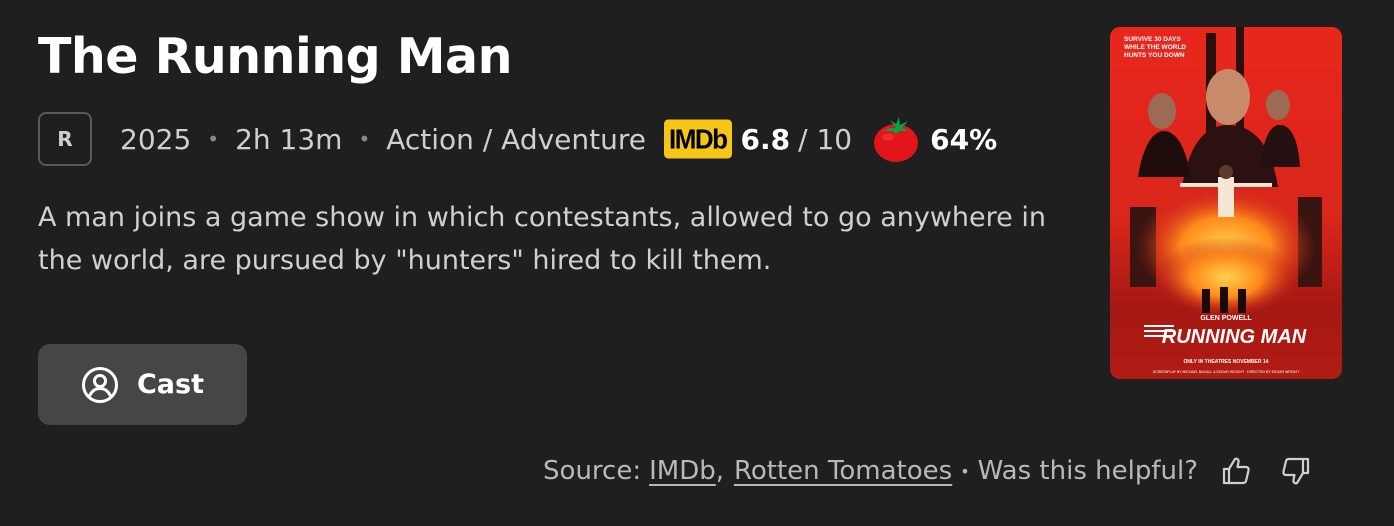  Describe the element at coordinates (65, 139) in the screenshot. I see `content-rating-badge: R` at that location.